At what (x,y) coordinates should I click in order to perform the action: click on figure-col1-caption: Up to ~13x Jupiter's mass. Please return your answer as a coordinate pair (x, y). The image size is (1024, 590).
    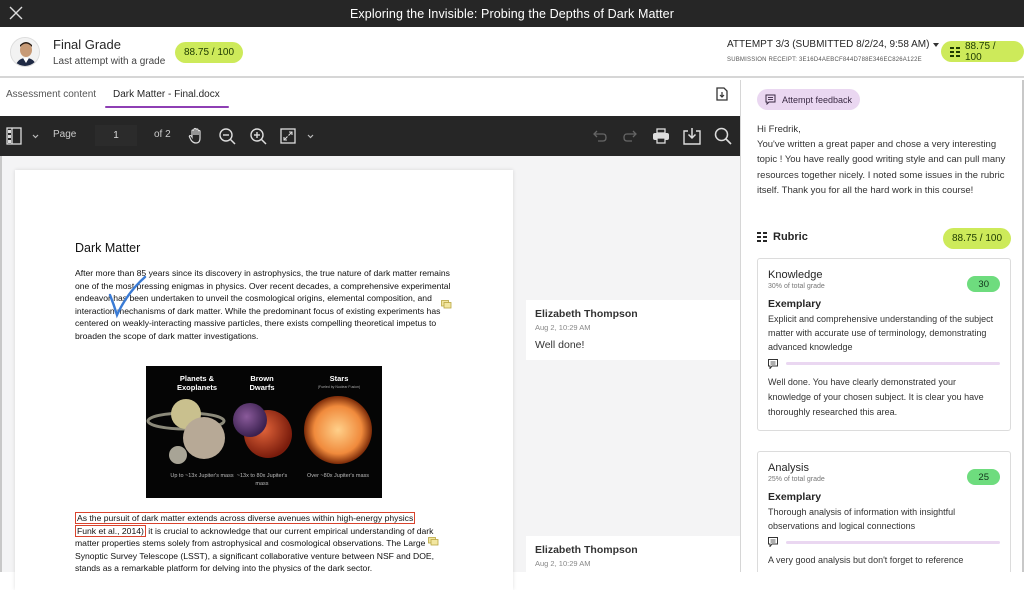
    Looking at the image, I should click on (202, 476).